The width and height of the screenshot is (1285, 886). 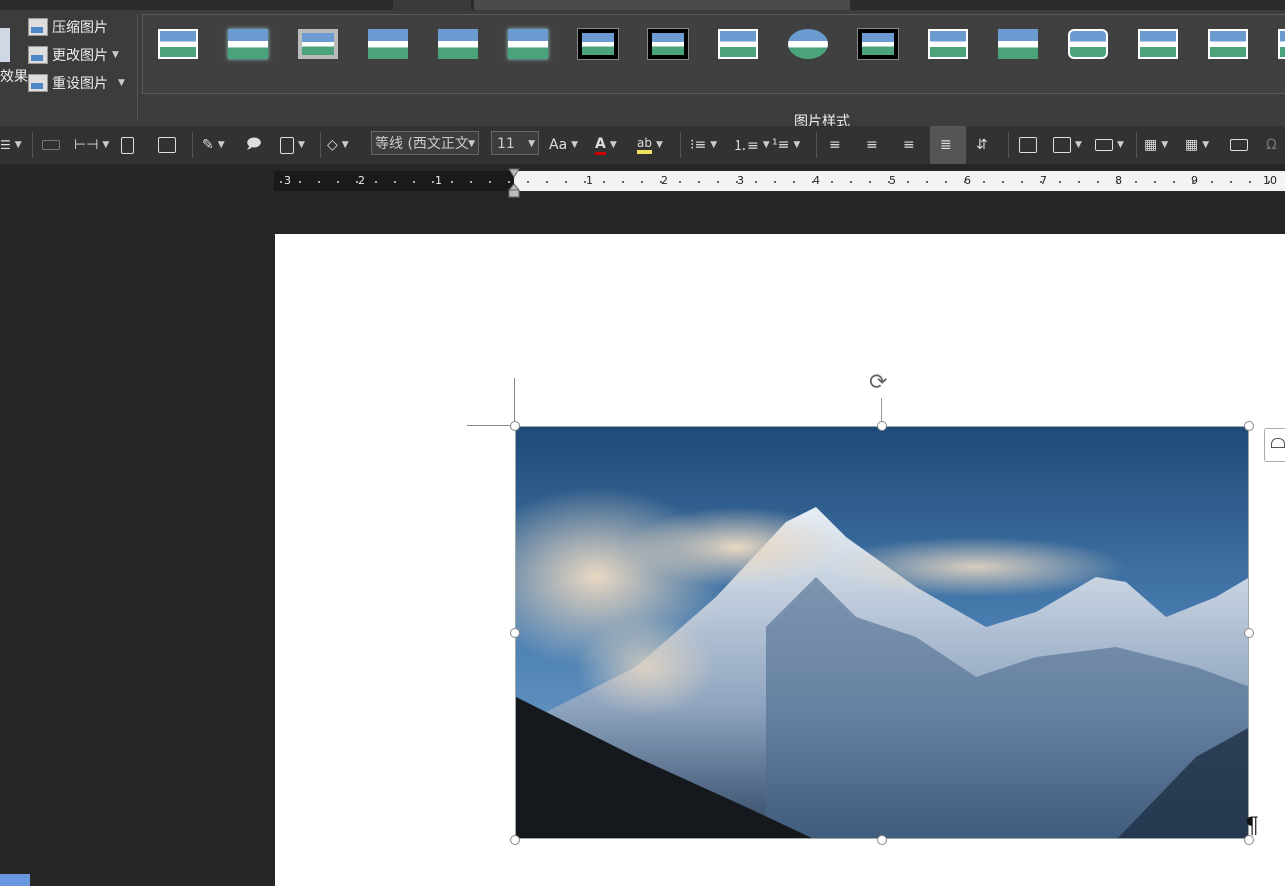 What do you see at coordinates (5, 45) in the screenshot?
I see `artistic-effects-icon` at bounding box center [5, 45].